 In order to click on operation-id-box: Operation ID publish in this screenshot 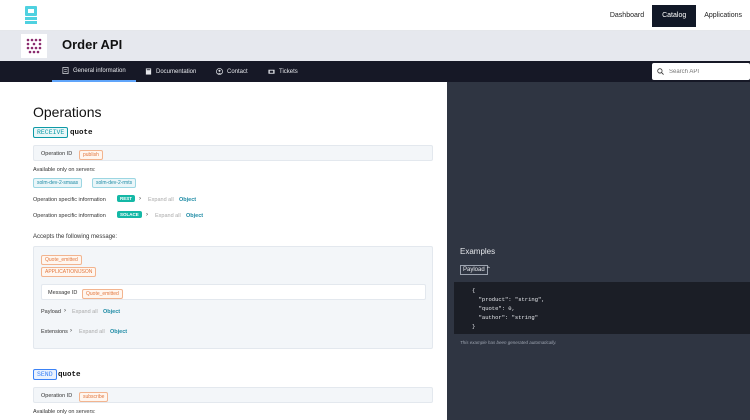, I will do `click(233, 153)`.